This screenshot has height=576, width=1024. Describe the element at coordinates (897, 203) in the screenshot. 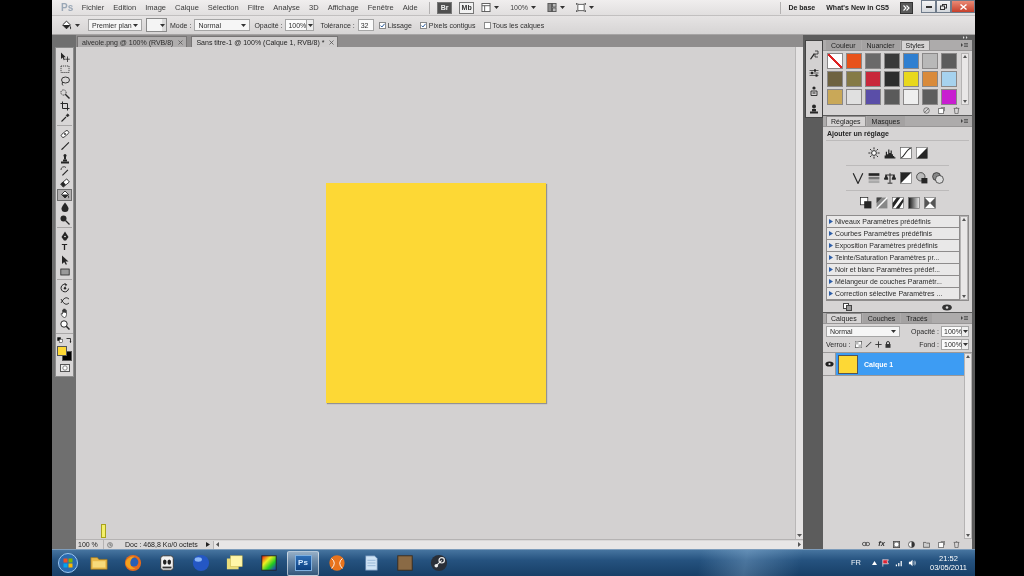

I see `threshold-icon` at that location.